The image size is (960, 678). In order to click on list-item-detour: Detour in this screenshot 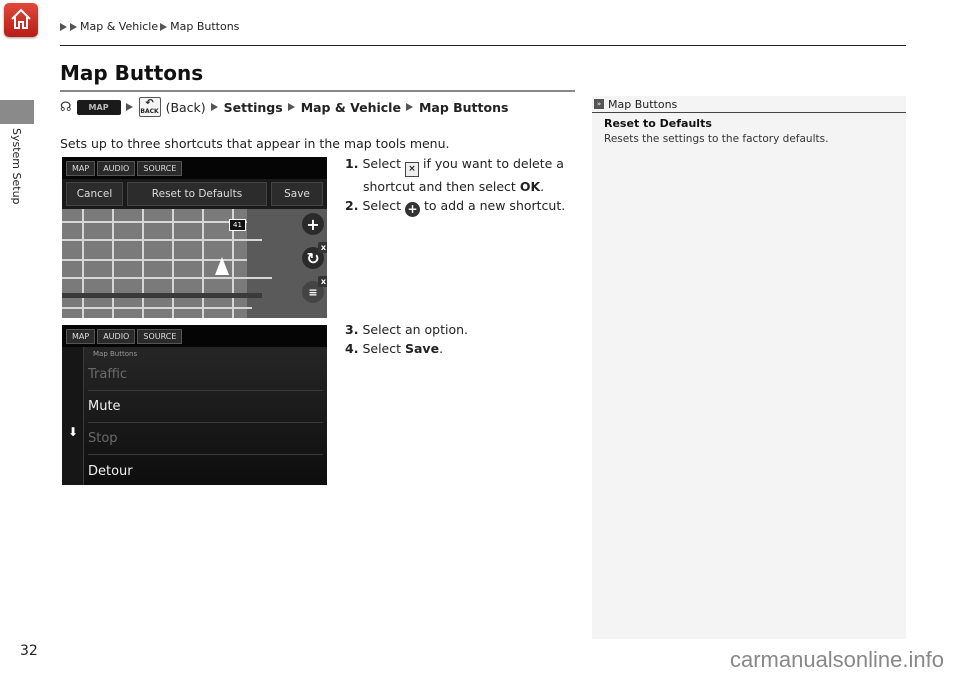, I will do `click(110, 471)`.